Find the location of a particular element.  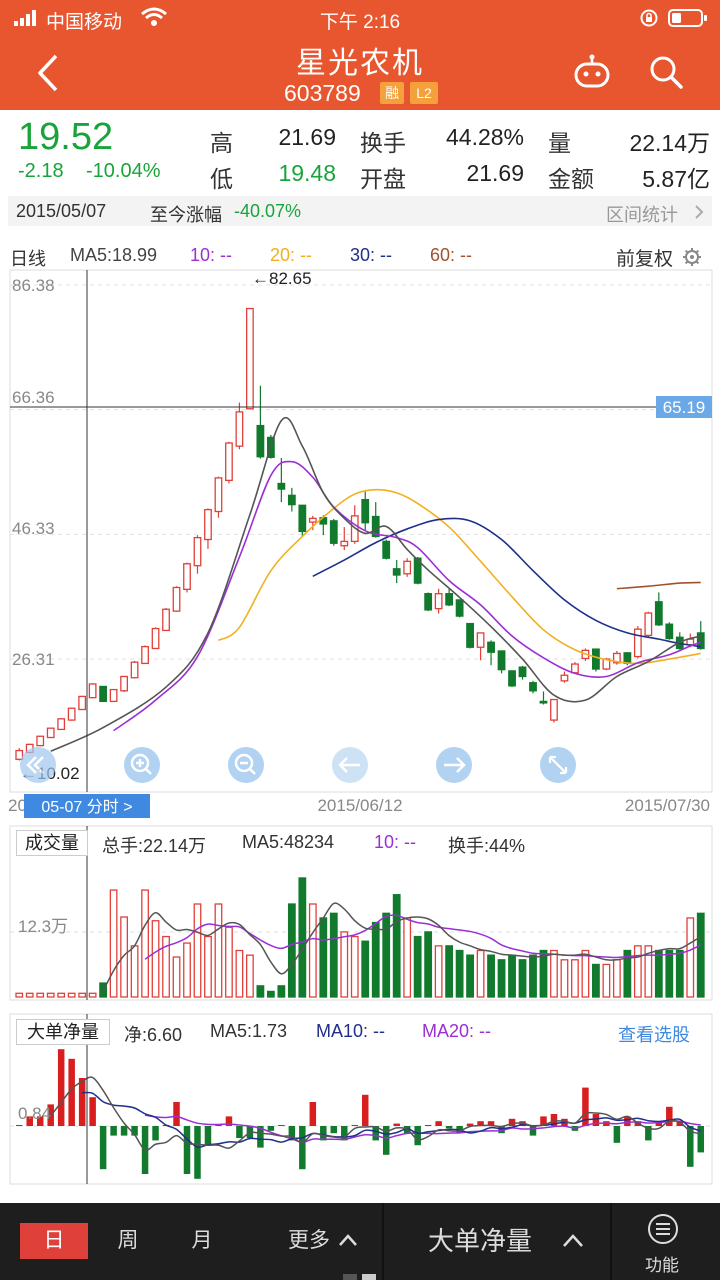

scroll-right-button is located at coordinates (454, 765).